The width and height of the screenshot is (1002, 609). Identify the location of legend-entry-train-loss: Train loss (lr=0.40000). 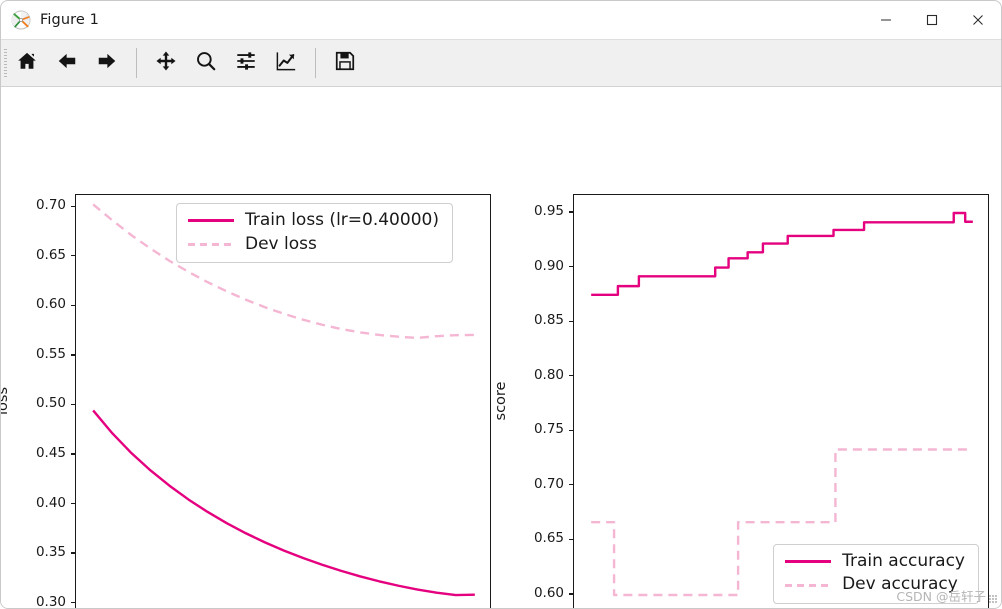
(313, 220).